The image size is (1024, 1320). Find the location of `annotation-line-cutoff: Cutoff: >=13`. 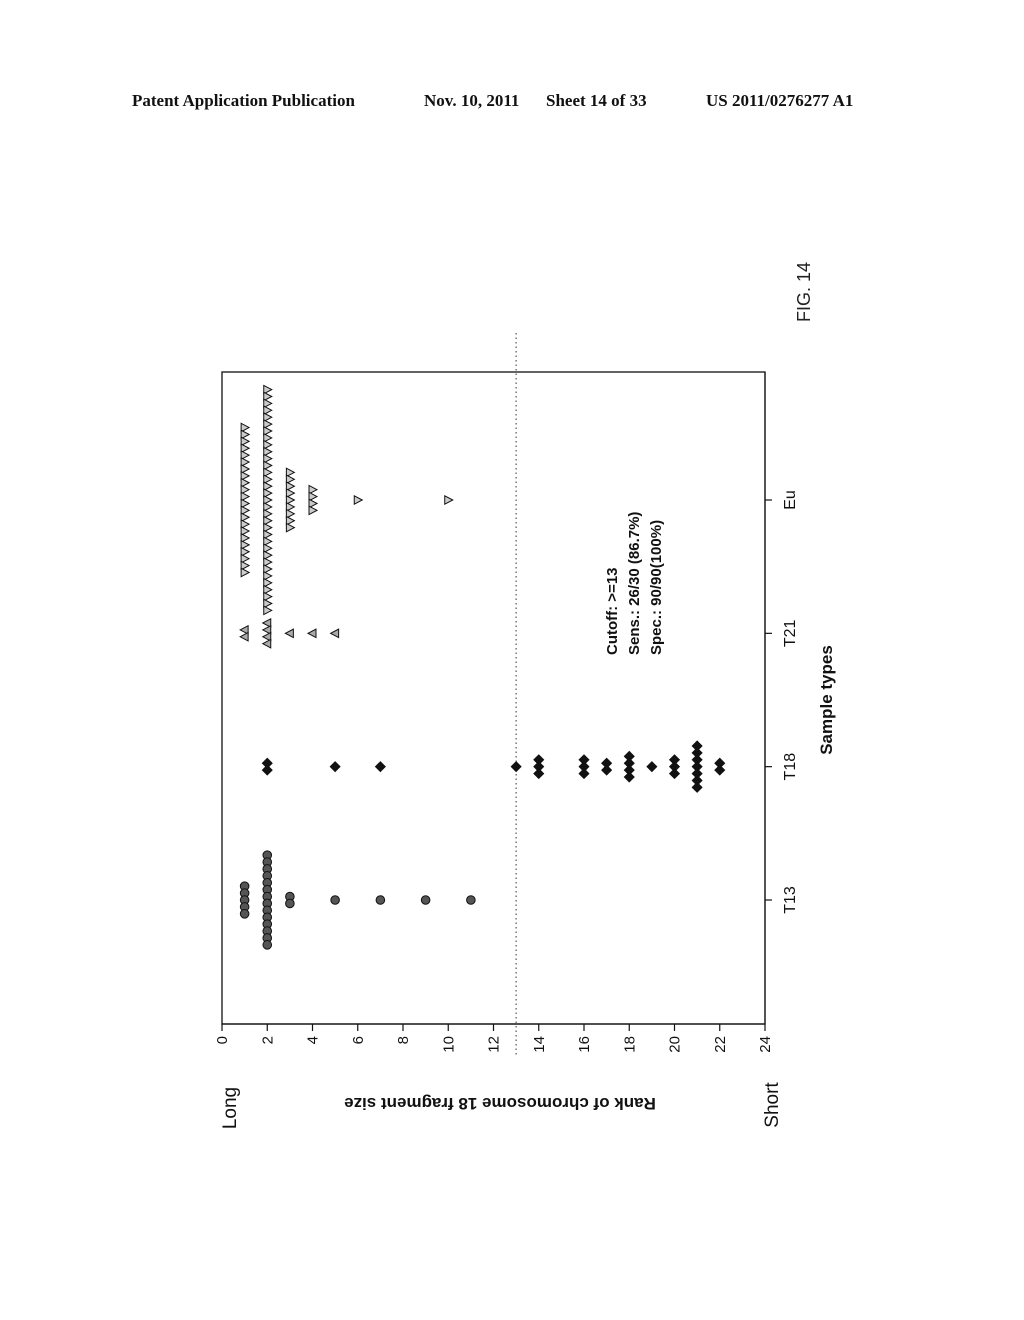

annotation-line-cutoff: Cutoff: >=13 is located at coordinates (612, 611).